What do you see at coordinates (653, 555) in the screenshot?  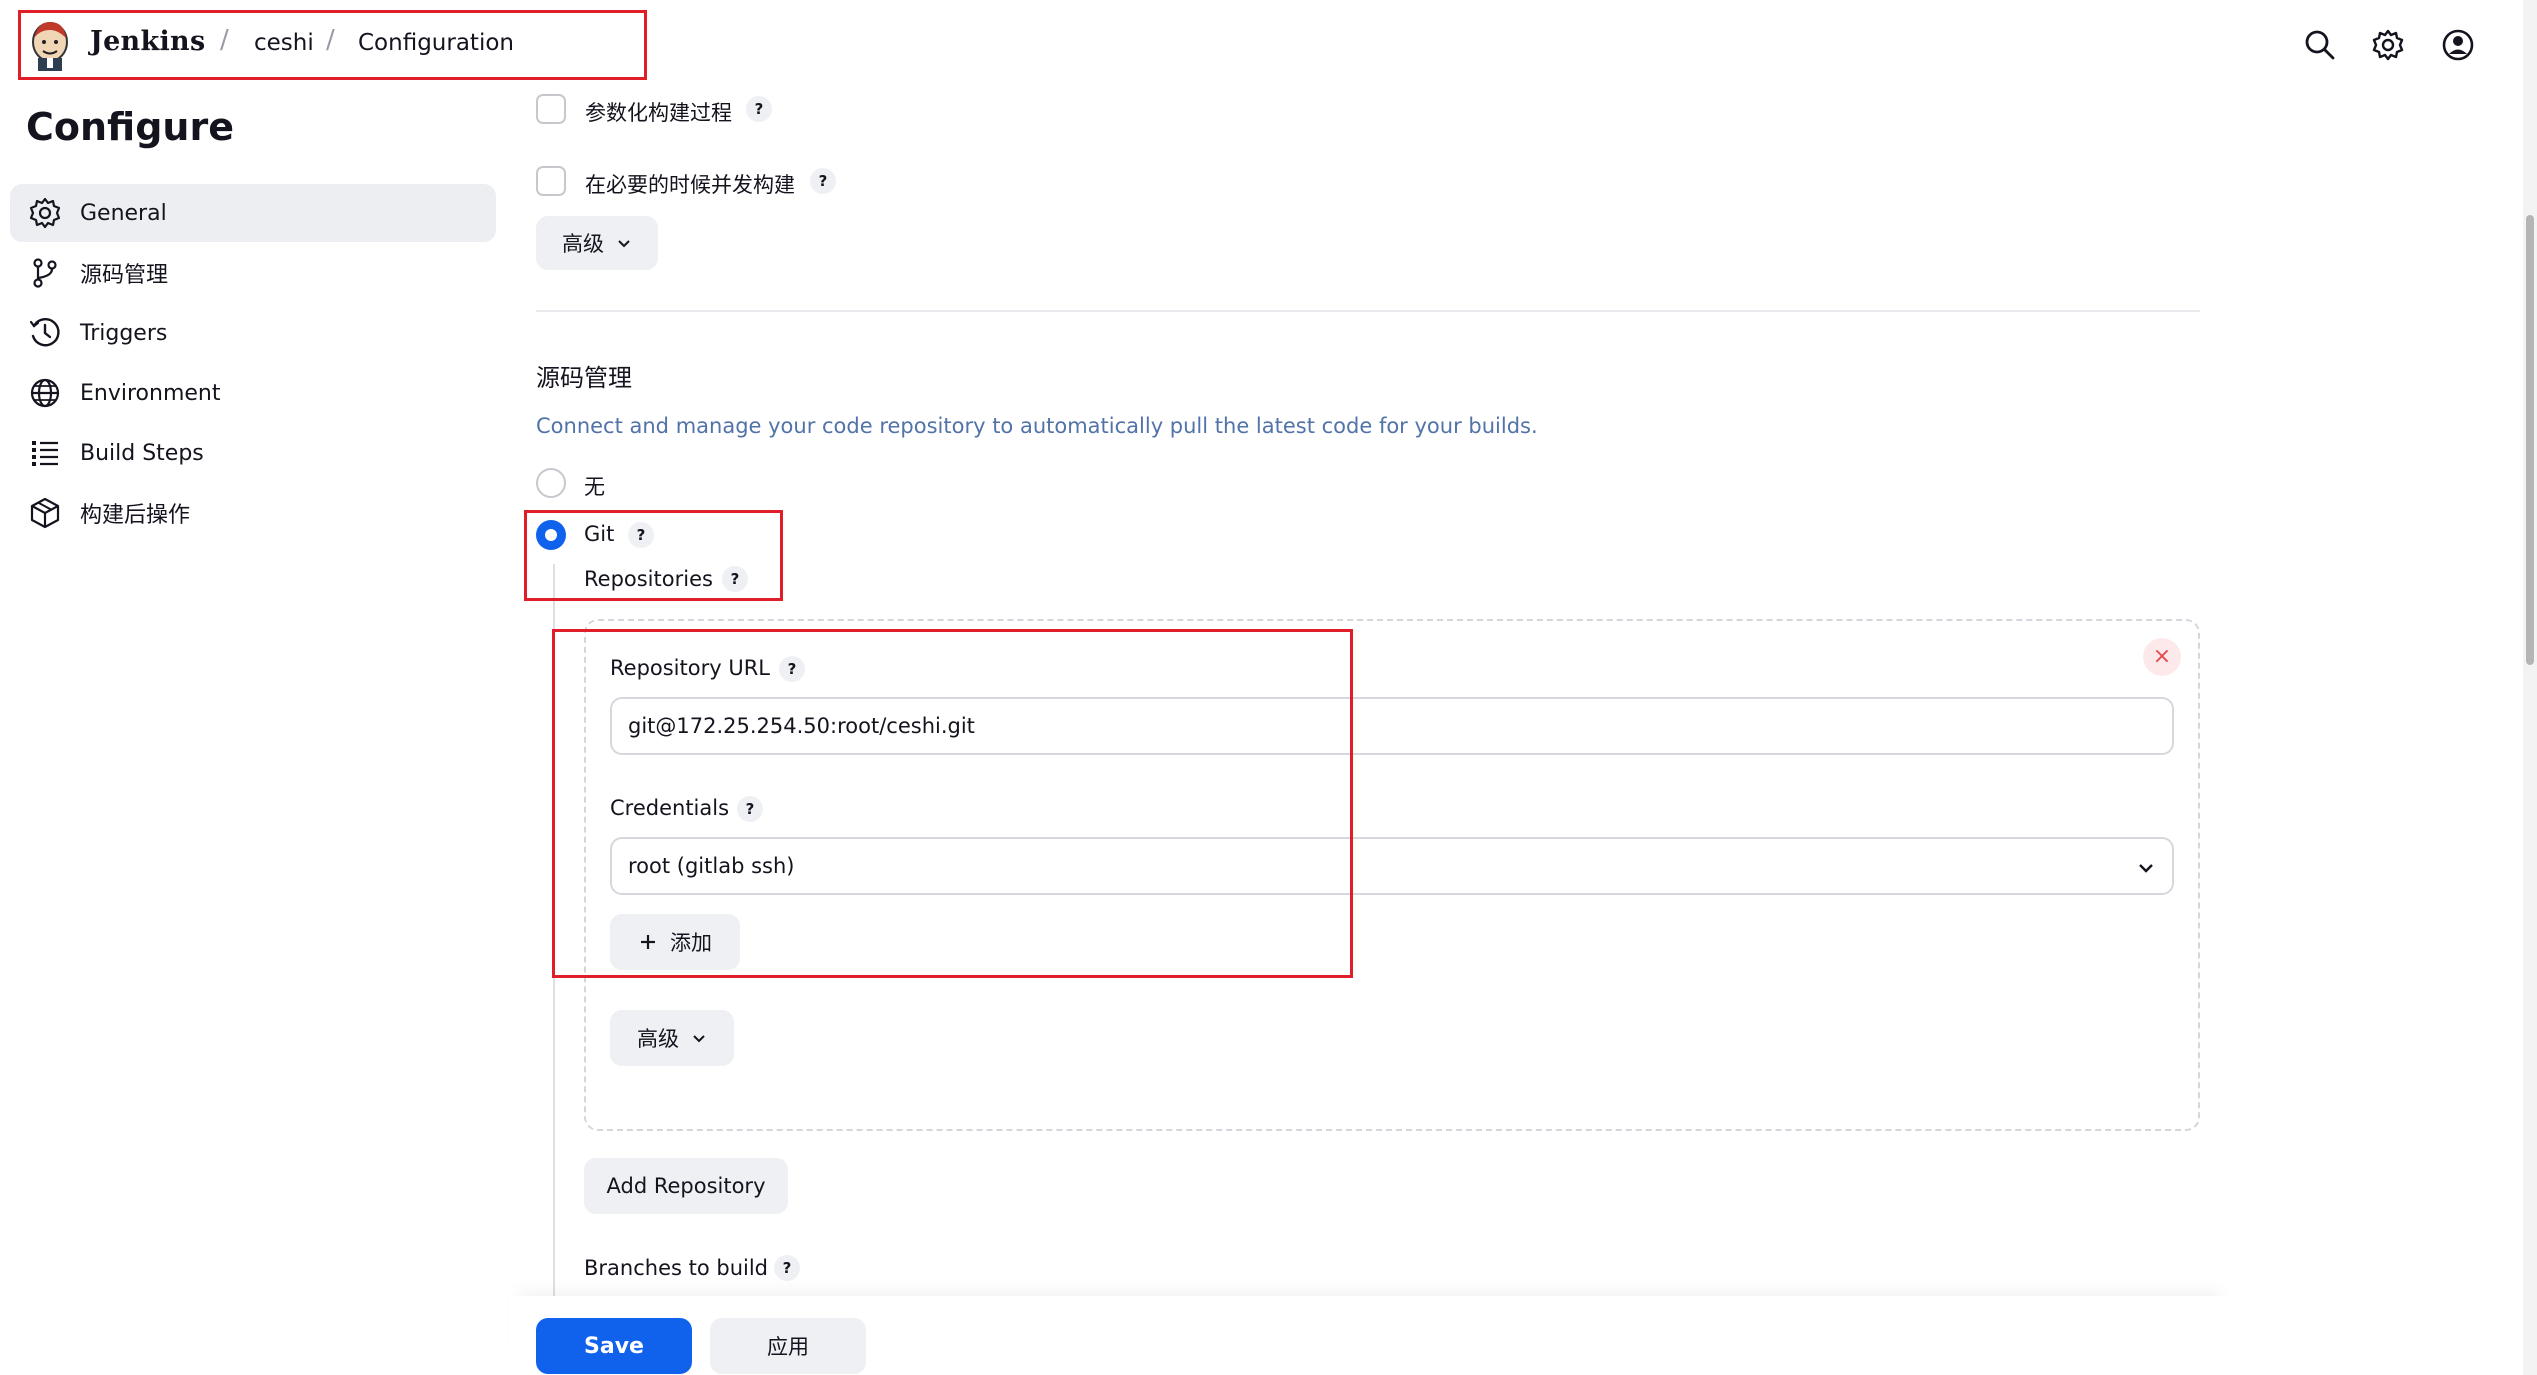 I see `highlight-box-git` at bounding box center [653, 555].